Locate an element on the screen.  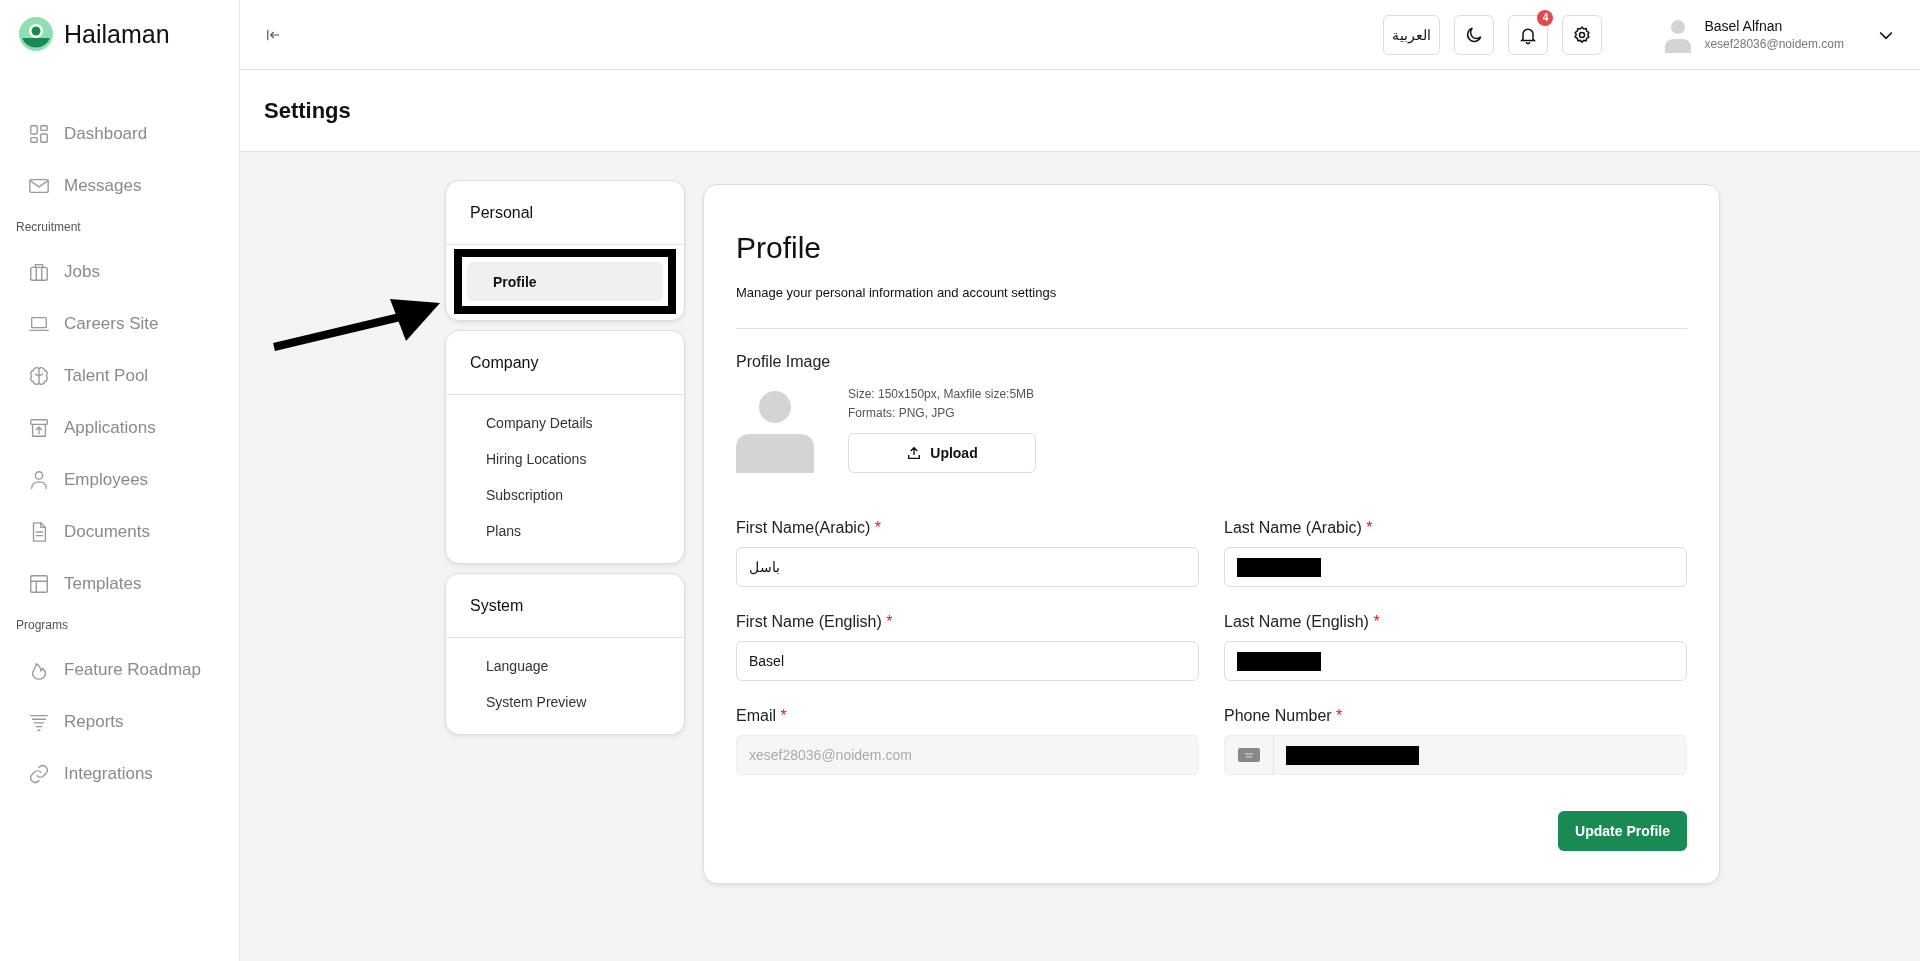
field-label: First Name (English) is located at coordinates (809, 621).